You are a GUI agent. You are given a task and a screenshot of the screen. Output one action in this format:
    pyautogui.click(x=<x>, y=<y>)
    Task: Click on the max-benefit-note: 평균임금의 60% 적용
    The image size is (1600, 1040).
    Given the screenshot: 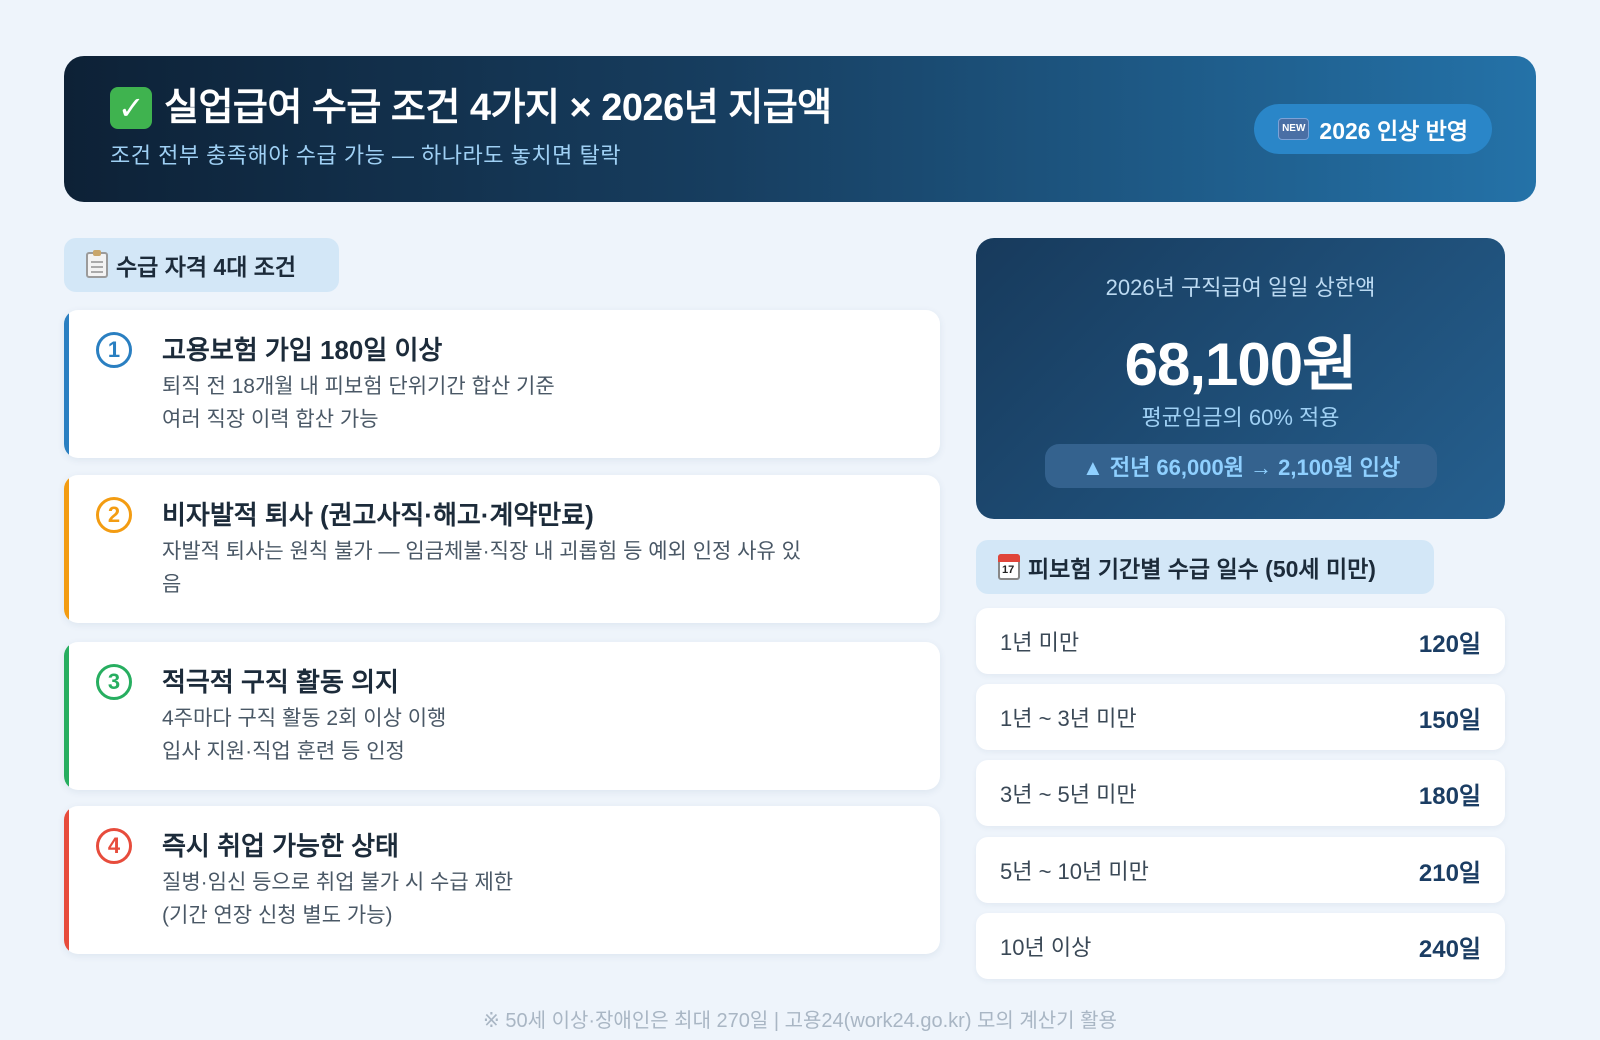 What is the action you would take?
    pyautogui.click(x=1240, y=417)
    